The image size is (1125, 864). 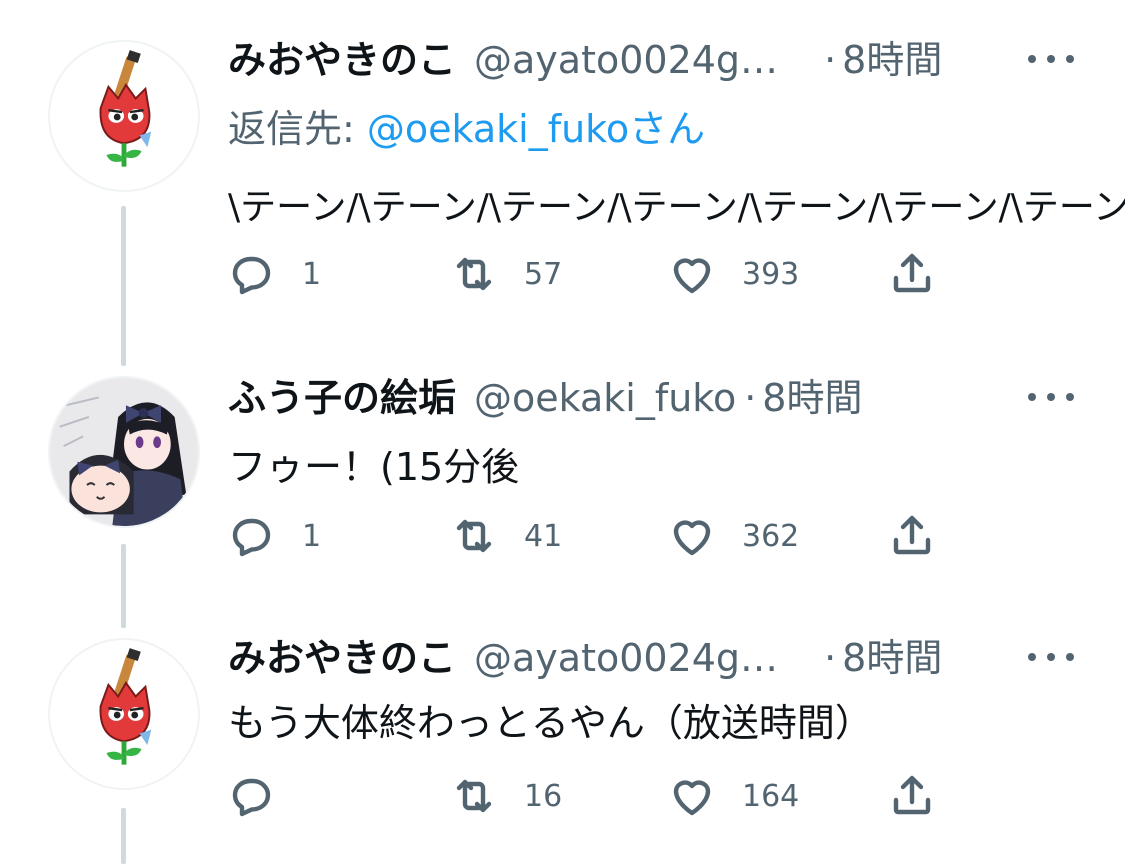 What do you see at coordinates (374, 467) in the screenshot?
I see `tweet-text: フゥー！(15分後` at bounding box center [374, 467].